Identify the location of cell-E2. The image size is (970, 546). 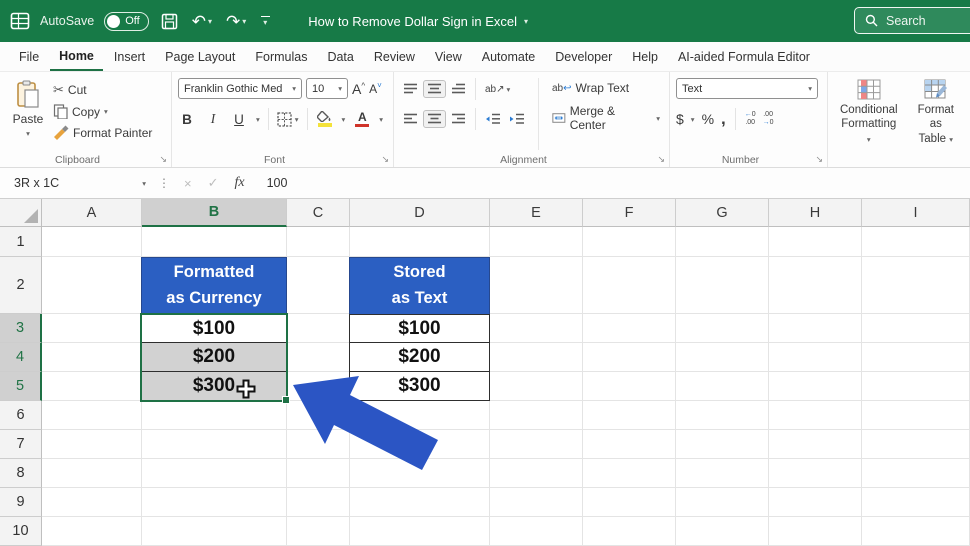
(536, 285).